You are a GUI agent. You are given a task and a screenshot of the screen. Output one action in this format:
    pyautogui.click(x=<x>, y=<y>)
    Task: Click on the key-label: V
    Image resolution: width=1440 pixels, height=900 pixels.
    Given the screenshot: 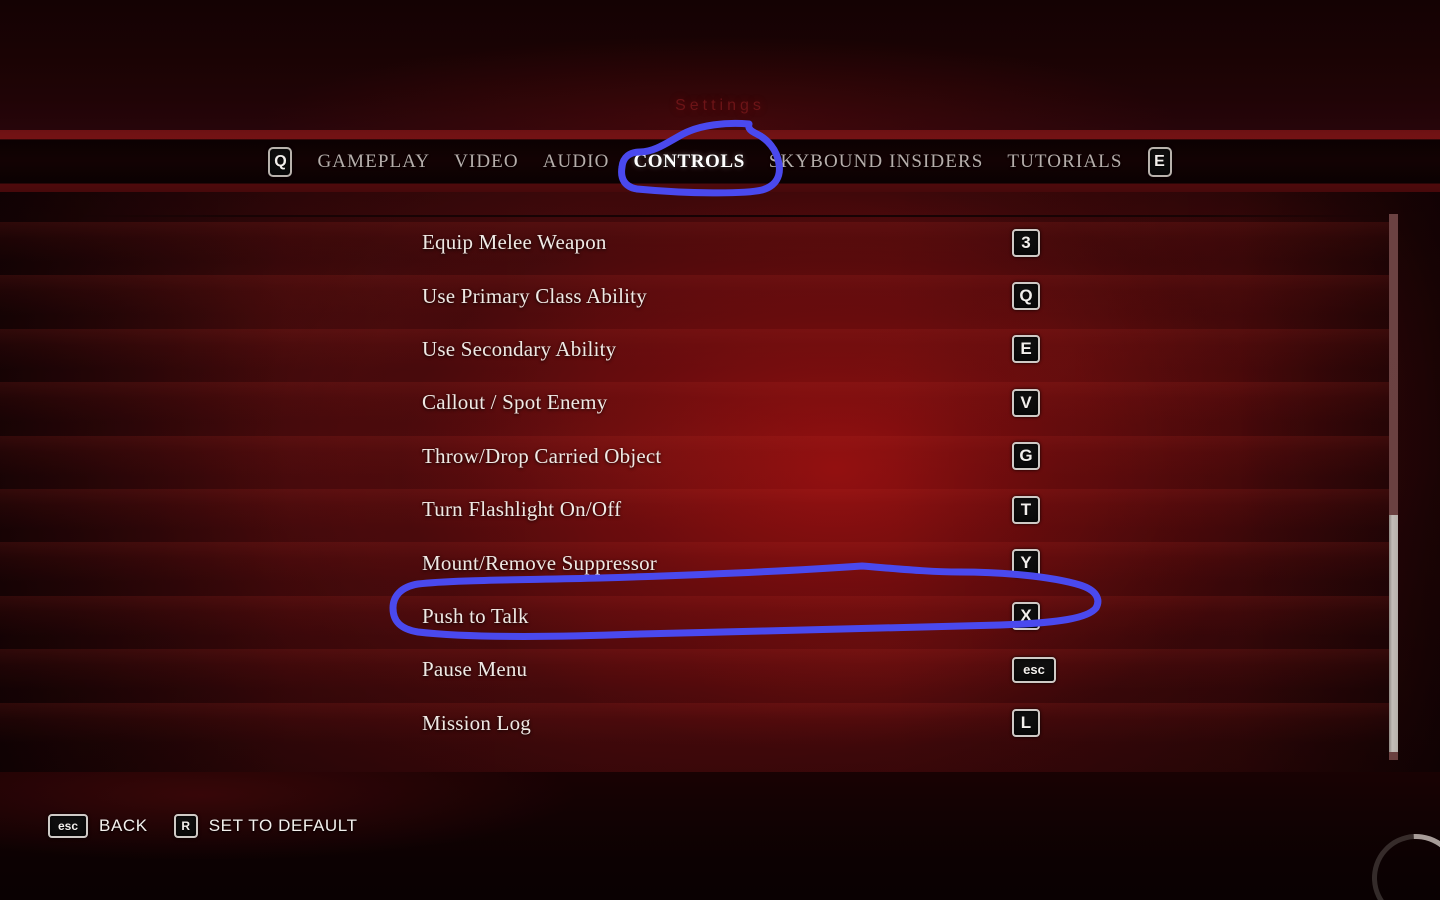 What is the action you would take?
    pyautogui.click(x=1026, y=402)
    